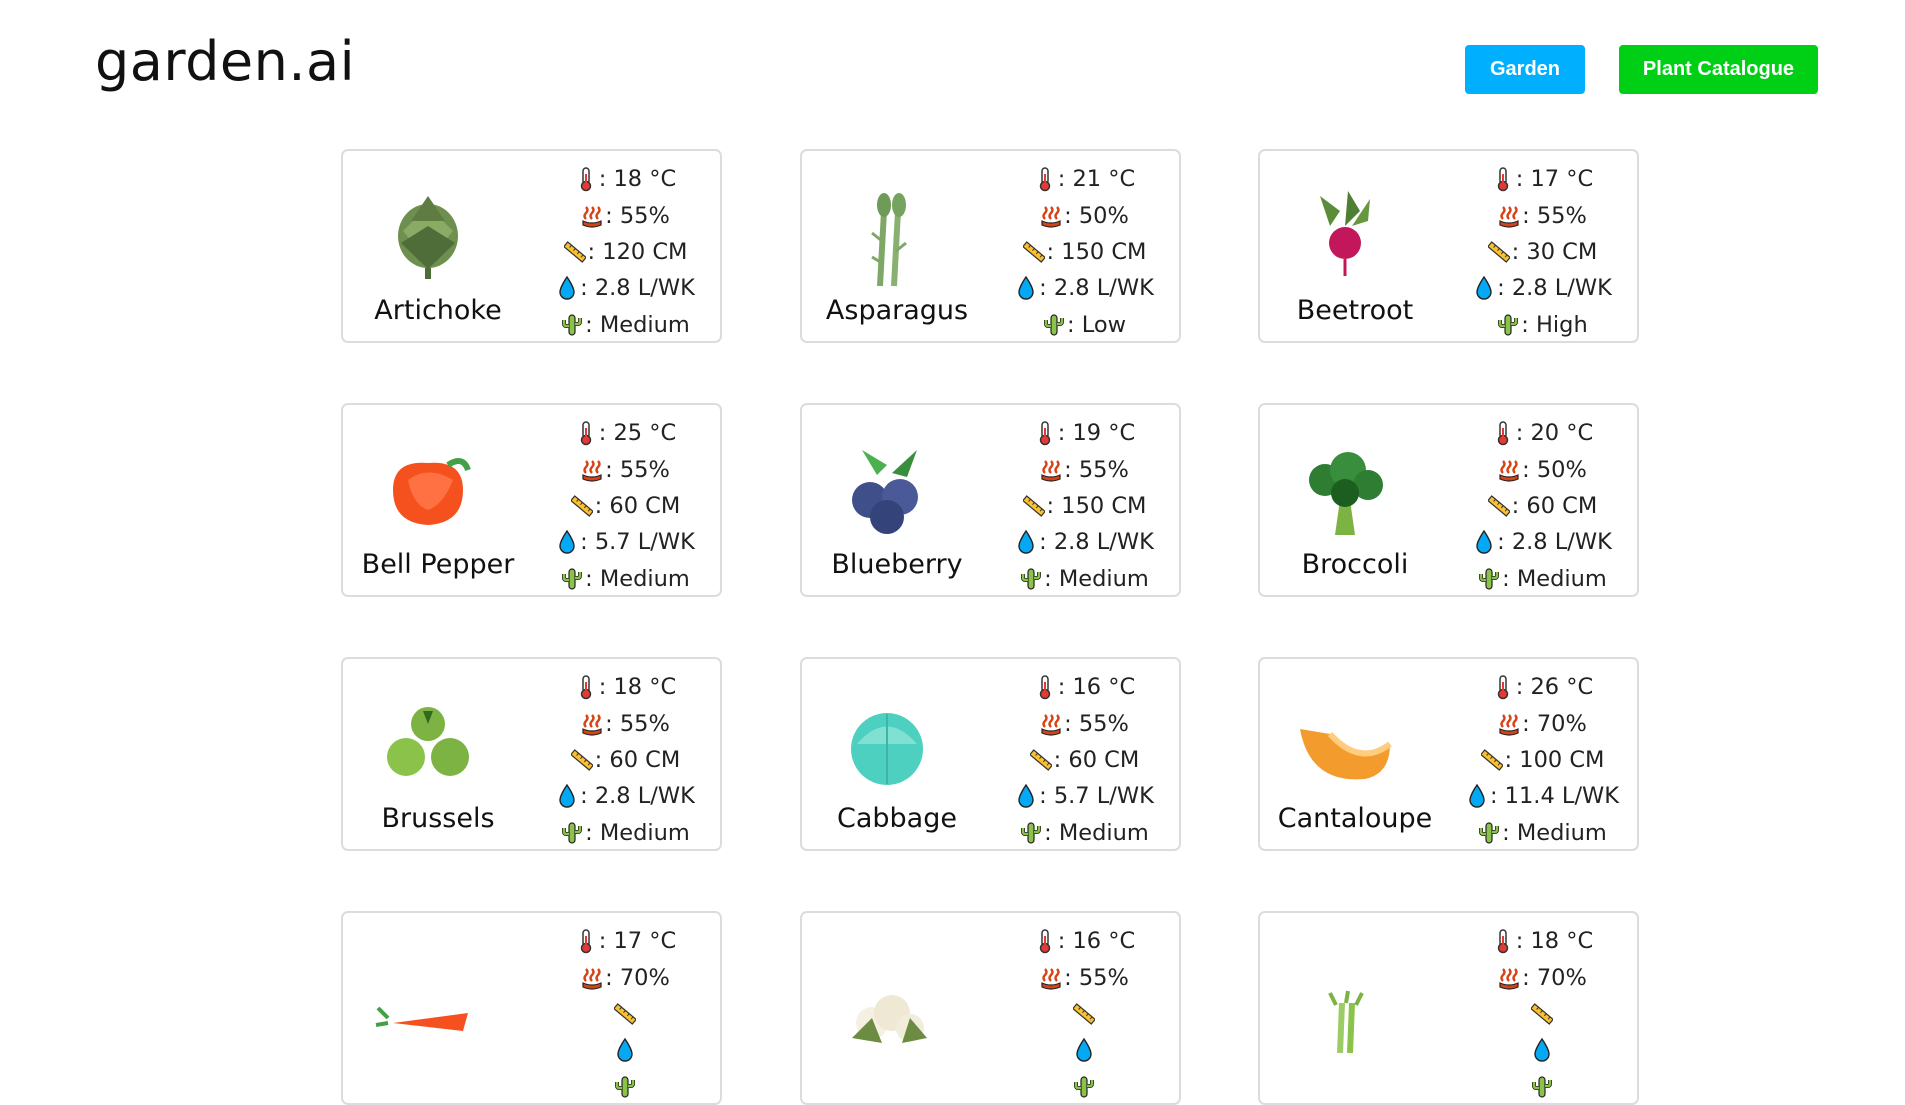  I want to click on stat-value: : 11.4 L/WK, so click(1554, 796).